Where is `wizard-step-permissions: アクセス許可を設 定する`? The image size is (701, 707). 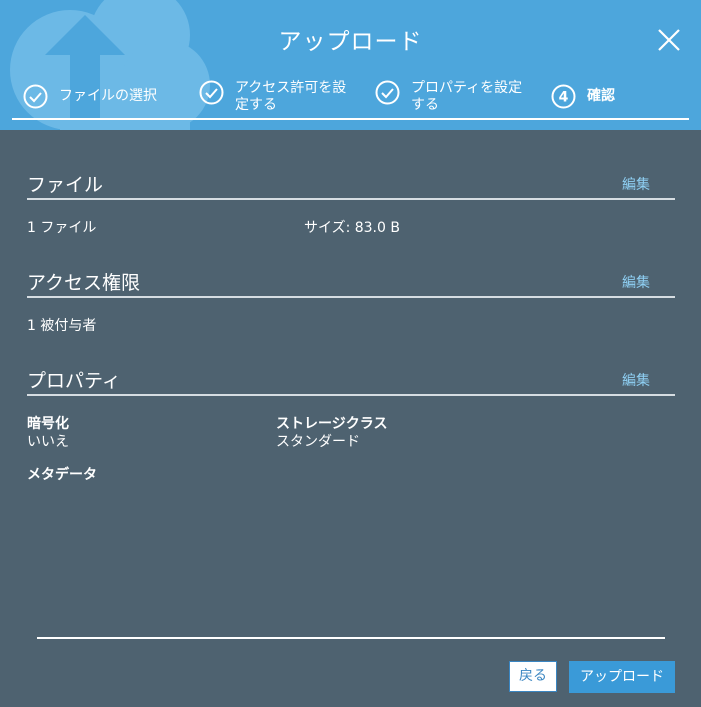
wizard-step-permissions: アクセス許可を設 定する is located at coordinates (282, 97).